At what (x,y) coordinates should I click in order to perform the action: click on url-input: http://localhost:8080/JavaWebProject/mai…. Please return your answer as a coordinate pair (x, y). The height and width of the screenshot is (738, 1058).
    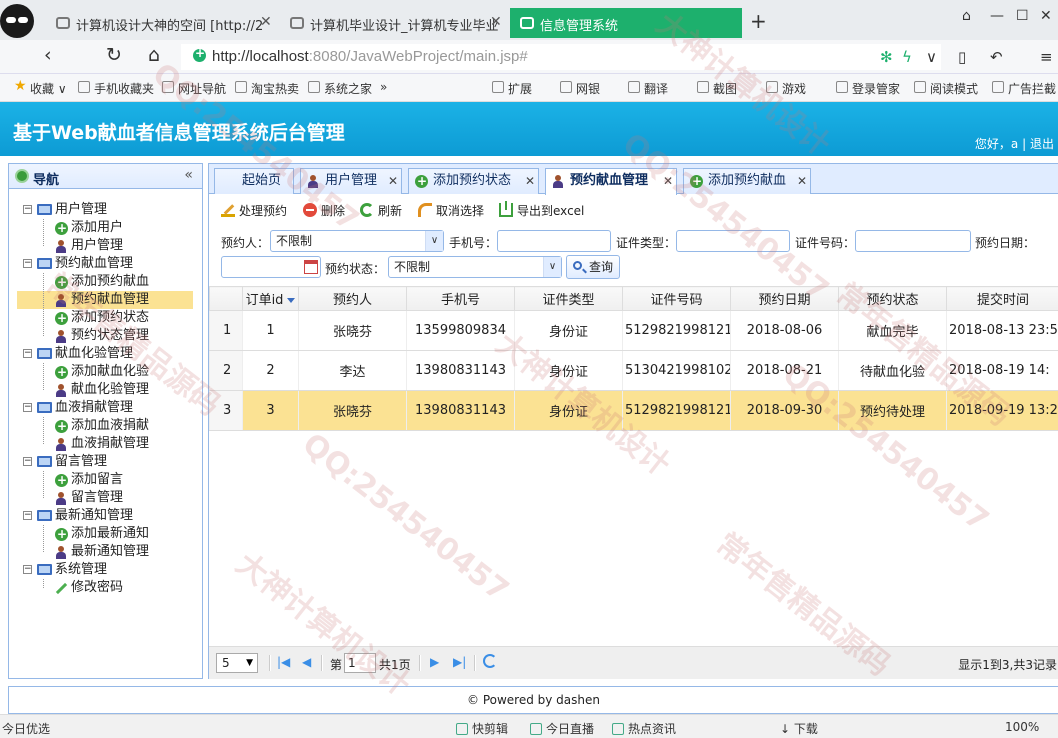
    Looking at the image, I should click on (561, 57).